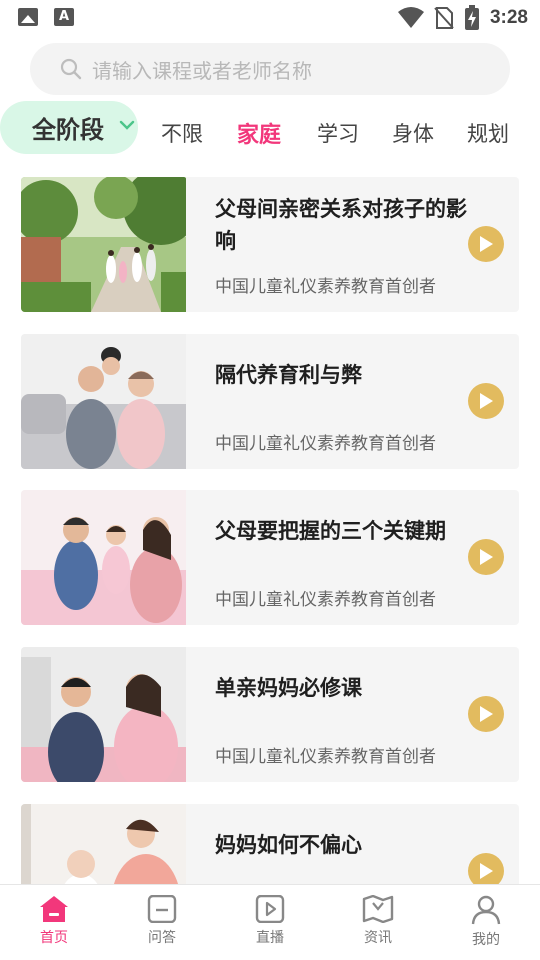 This screenshot has height=960, width=540. Describe the element at coordinates (288, 375) in the screenshot. I see `course-title: 隔代养育利与弊` at that location.